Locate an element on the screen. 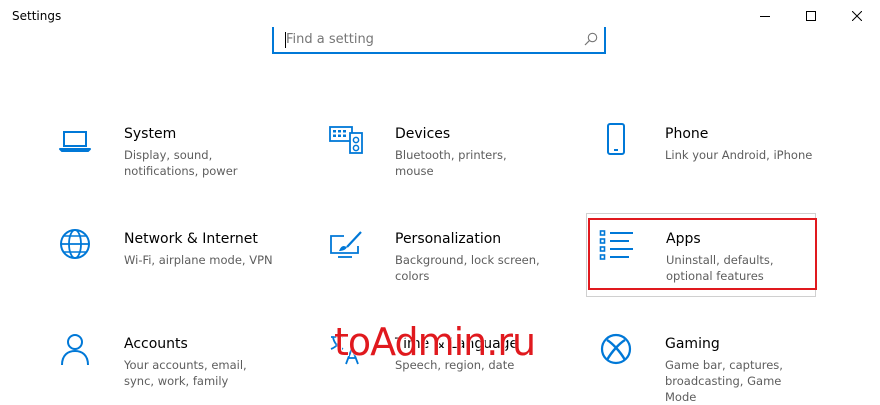 Image resolution: width=880 pixels, height=405 pixels. person-icon is located at coordinates (75, 350).